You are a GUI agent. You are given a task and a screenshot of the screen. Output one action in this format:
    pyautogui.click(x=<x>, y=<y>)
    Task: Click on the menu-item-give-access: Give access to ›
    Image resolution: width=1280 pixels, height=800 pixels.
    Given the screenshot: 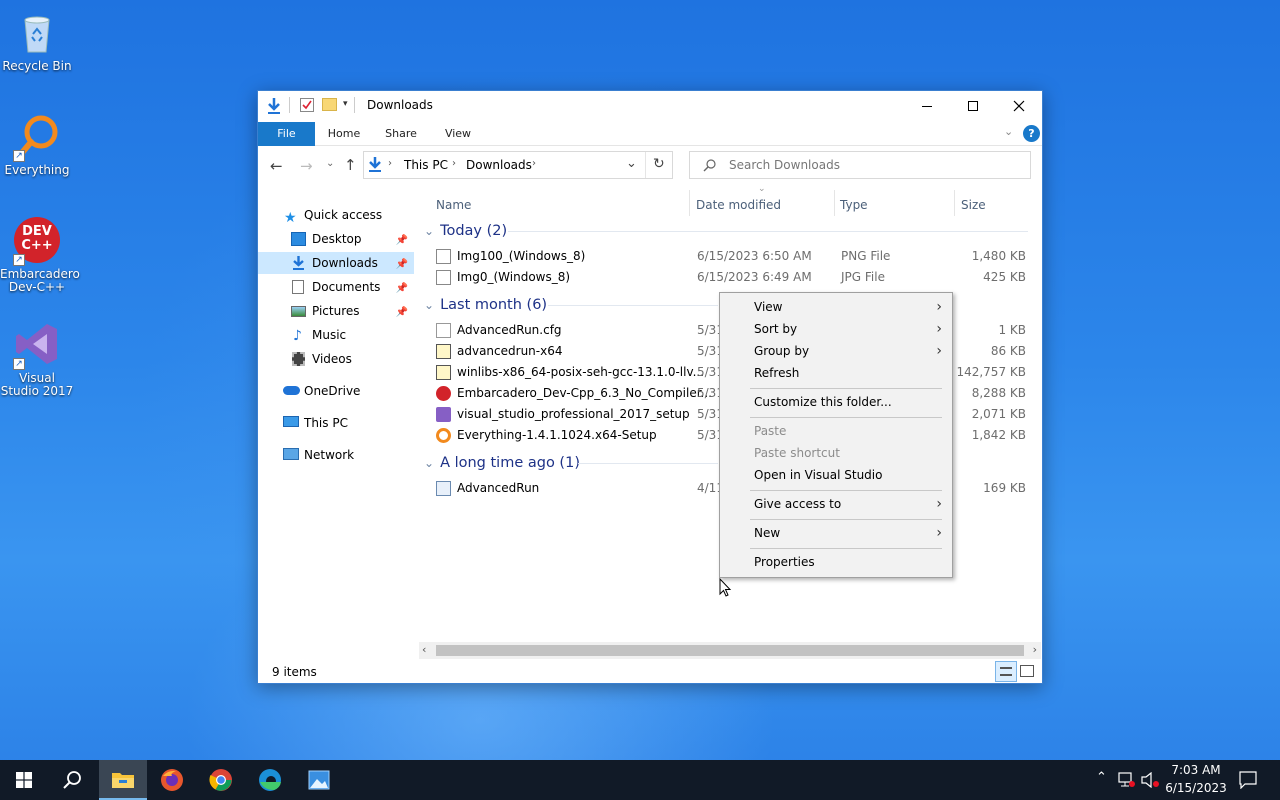 What is the action you would take?
    pyautogui.click(x=836, y=504)
    